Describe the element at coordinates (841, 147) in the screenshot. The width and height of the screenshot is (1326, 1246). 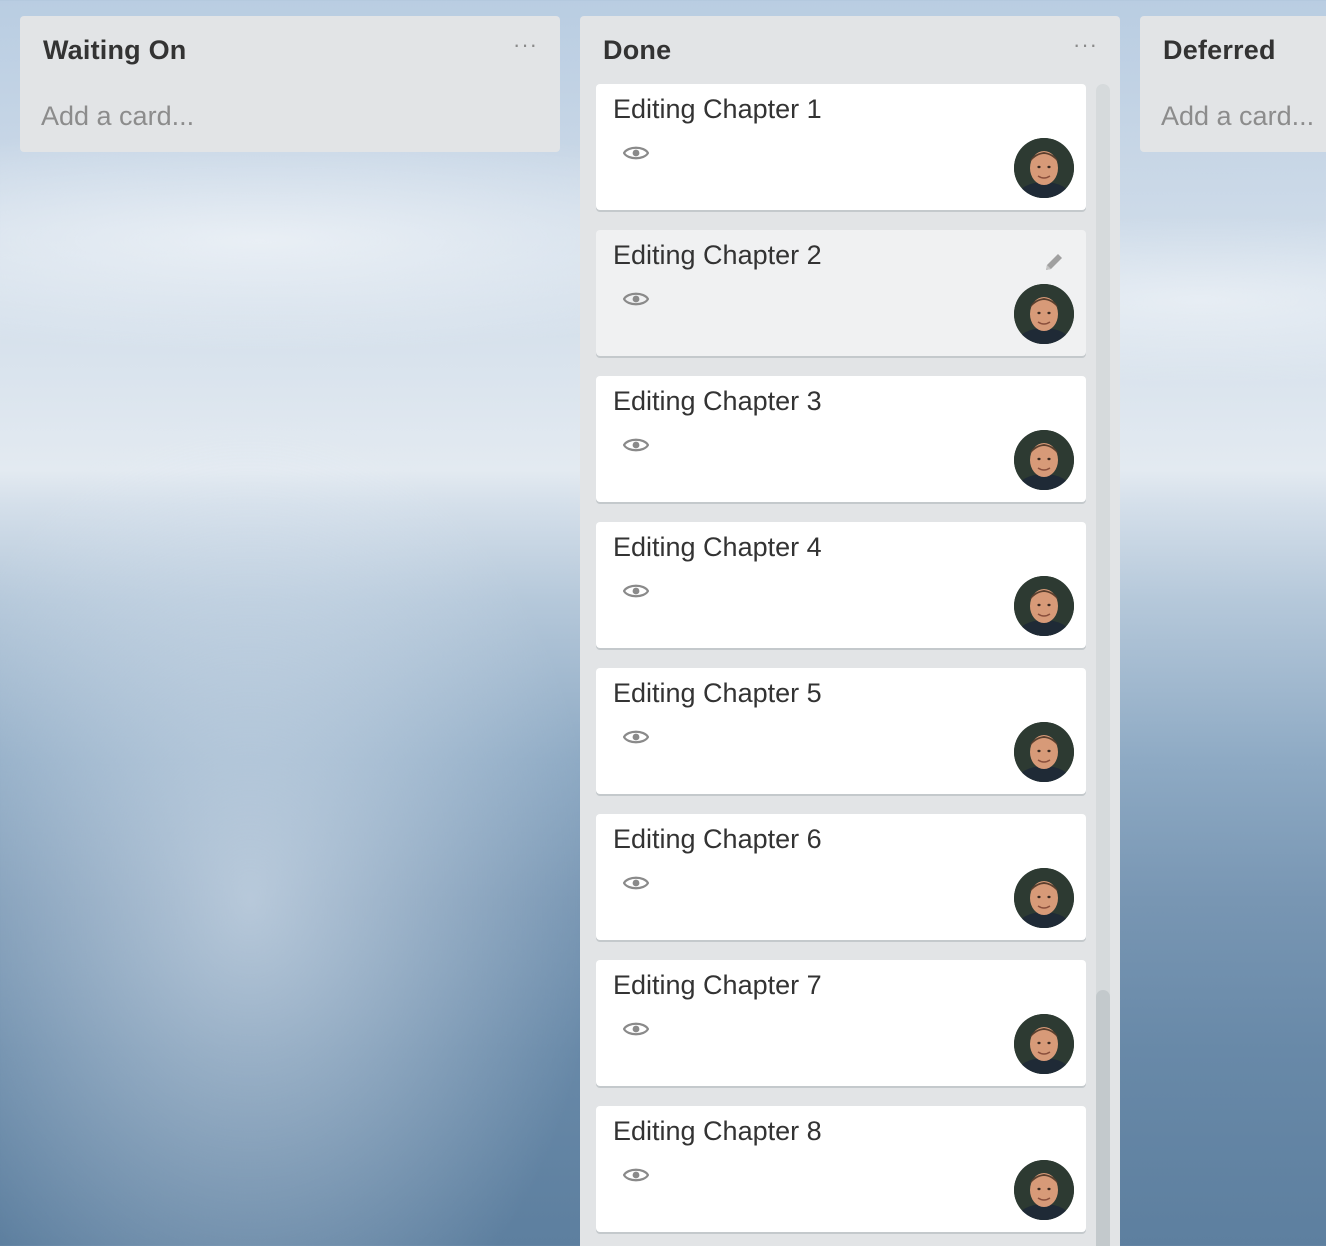
I see `card: Editing Chapter 1` at that location.